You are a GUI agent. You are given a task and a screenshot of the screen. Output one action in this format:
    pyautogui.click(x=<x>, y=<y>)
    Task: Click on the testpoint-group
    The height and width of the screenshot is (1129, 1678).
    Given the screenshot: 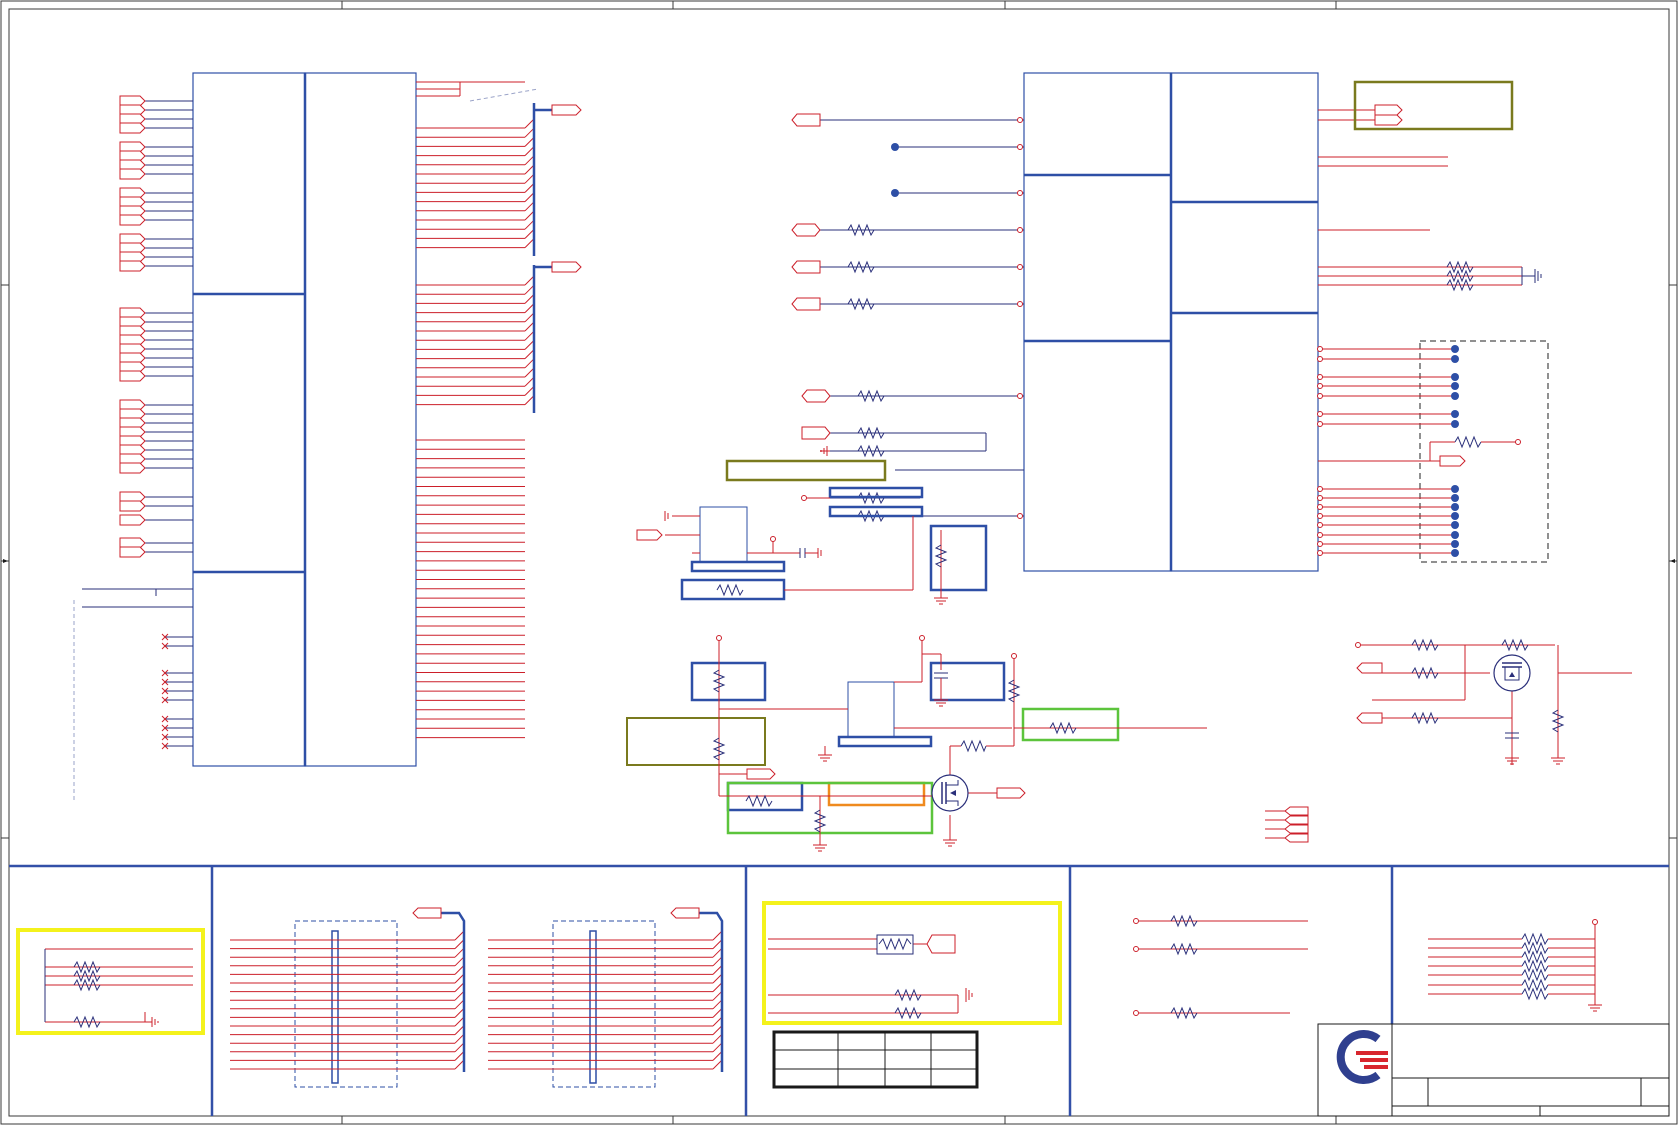 What is the action you would take?
    pyautogui.click(x=1388, y=451)
    